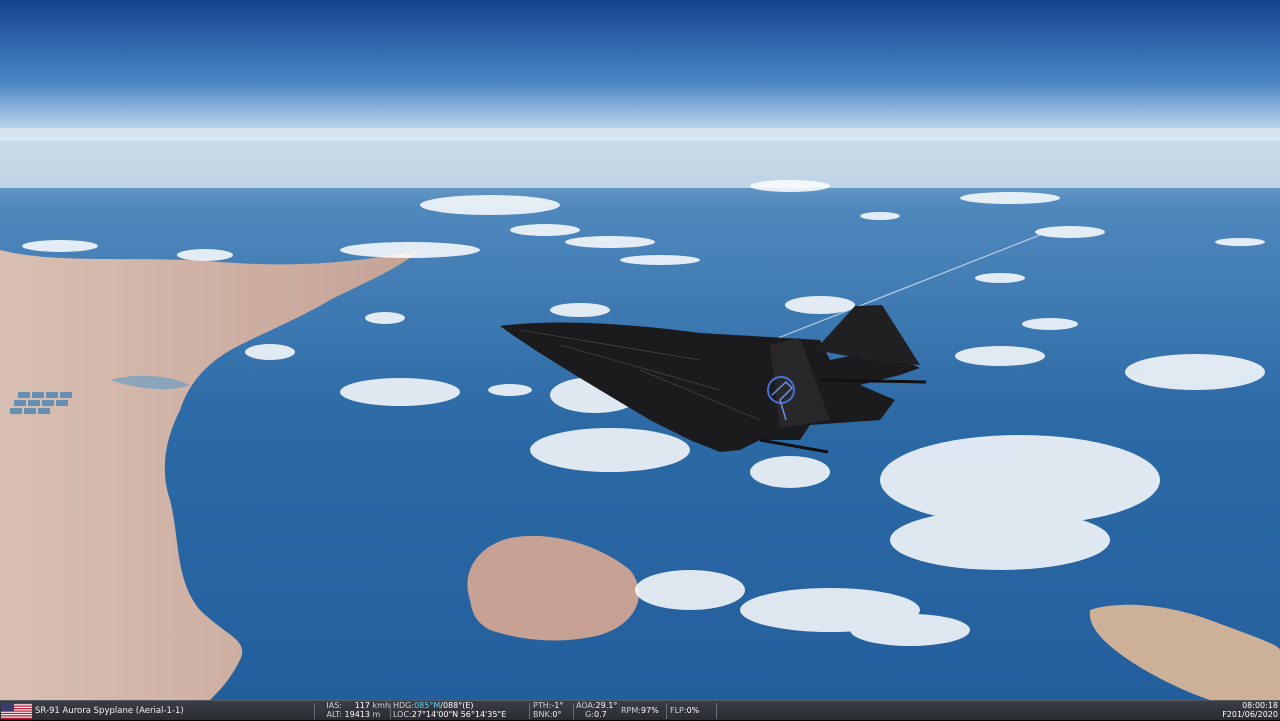  What do you see at coordinates (543, 714) in the screenshot?
I see `bnk-label: BNK:` at bounding box center [543, 714].